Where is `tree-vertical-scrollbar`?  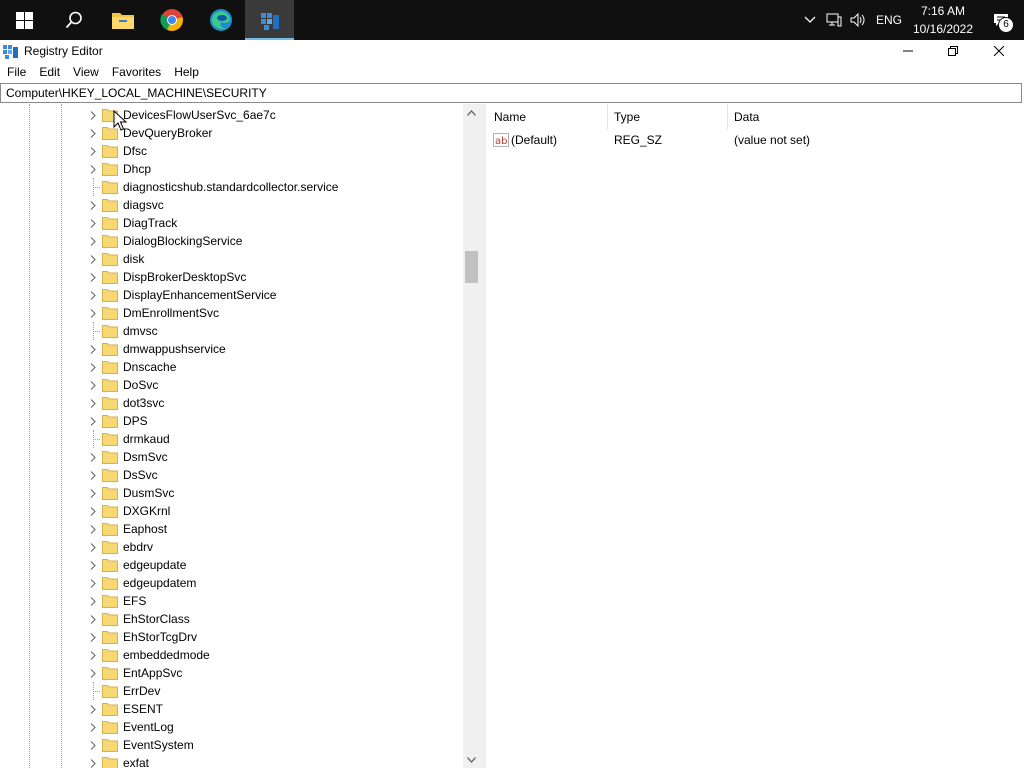 tree-vertical-scrollbar is located at coordinates (471, 436).